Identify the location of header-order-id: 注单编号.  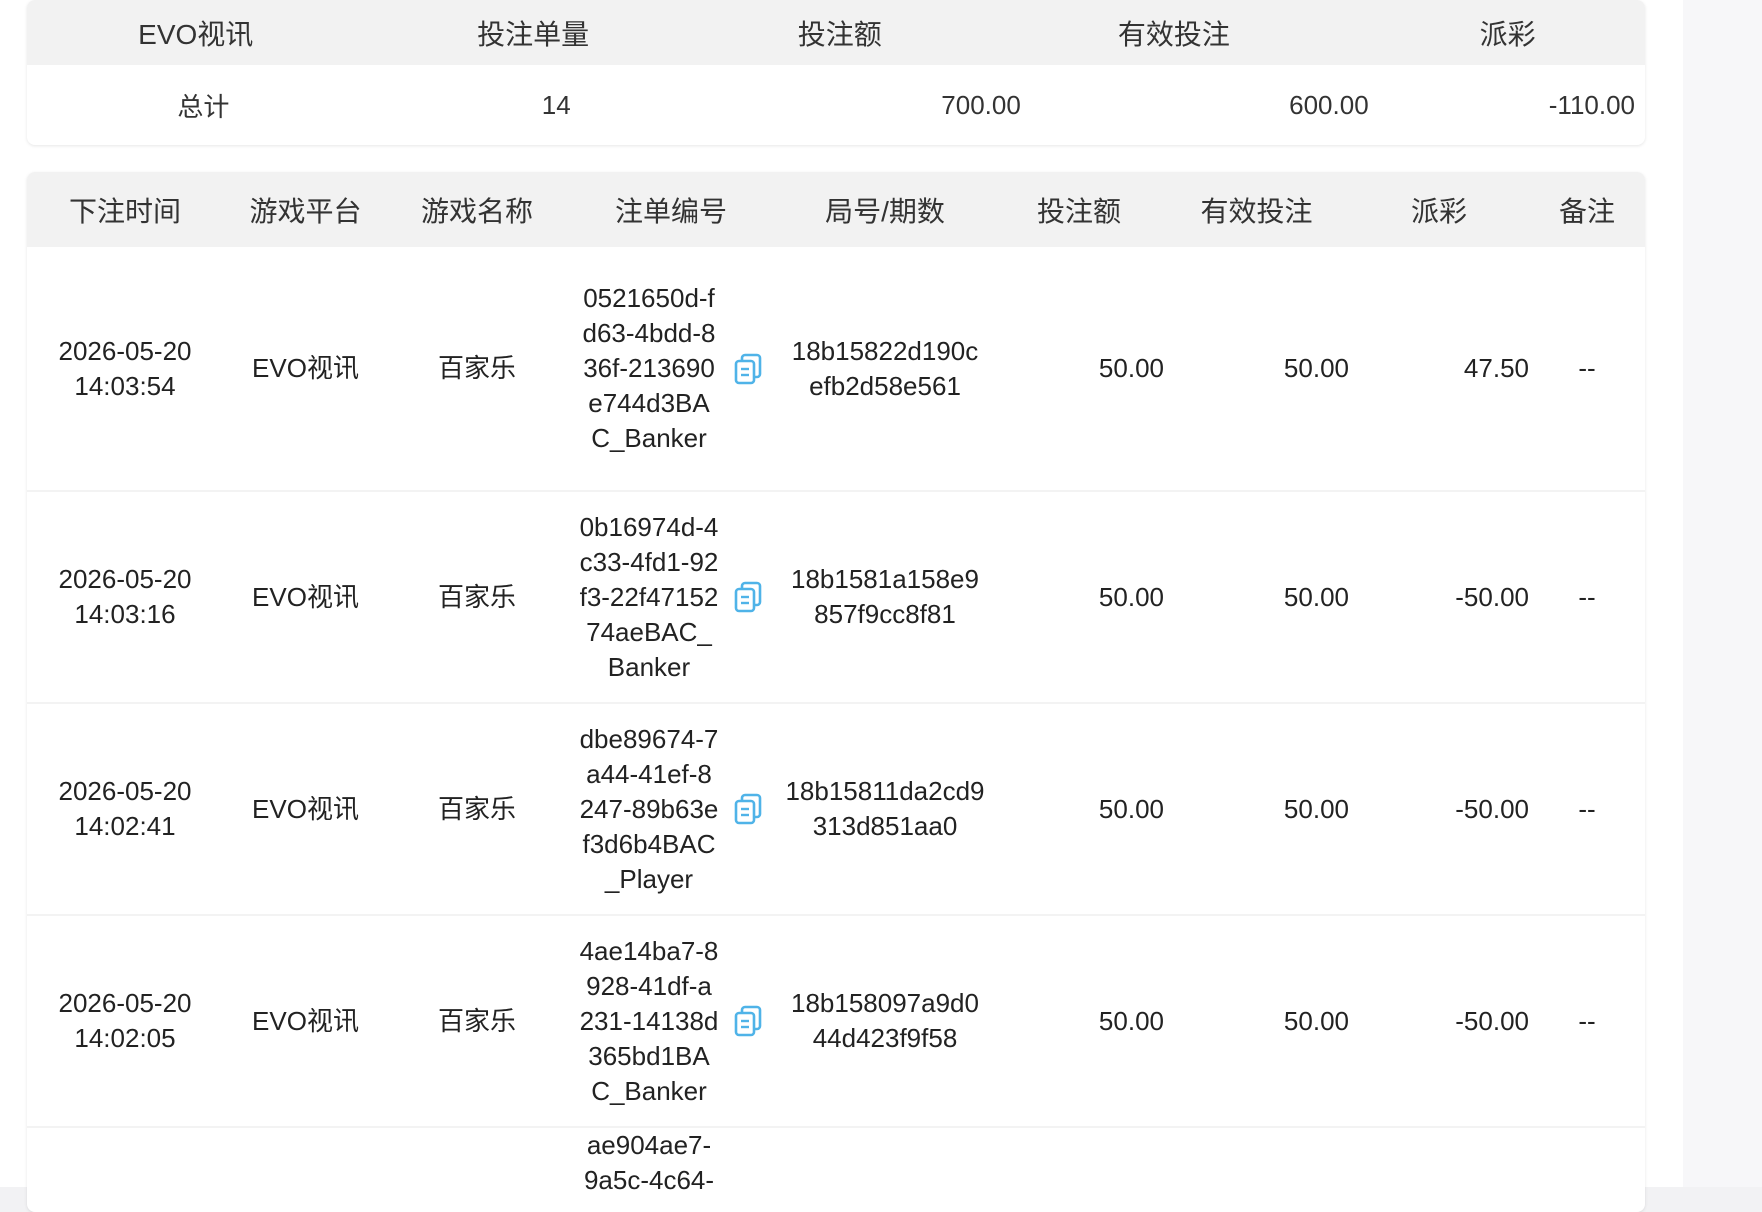
(670, 211).